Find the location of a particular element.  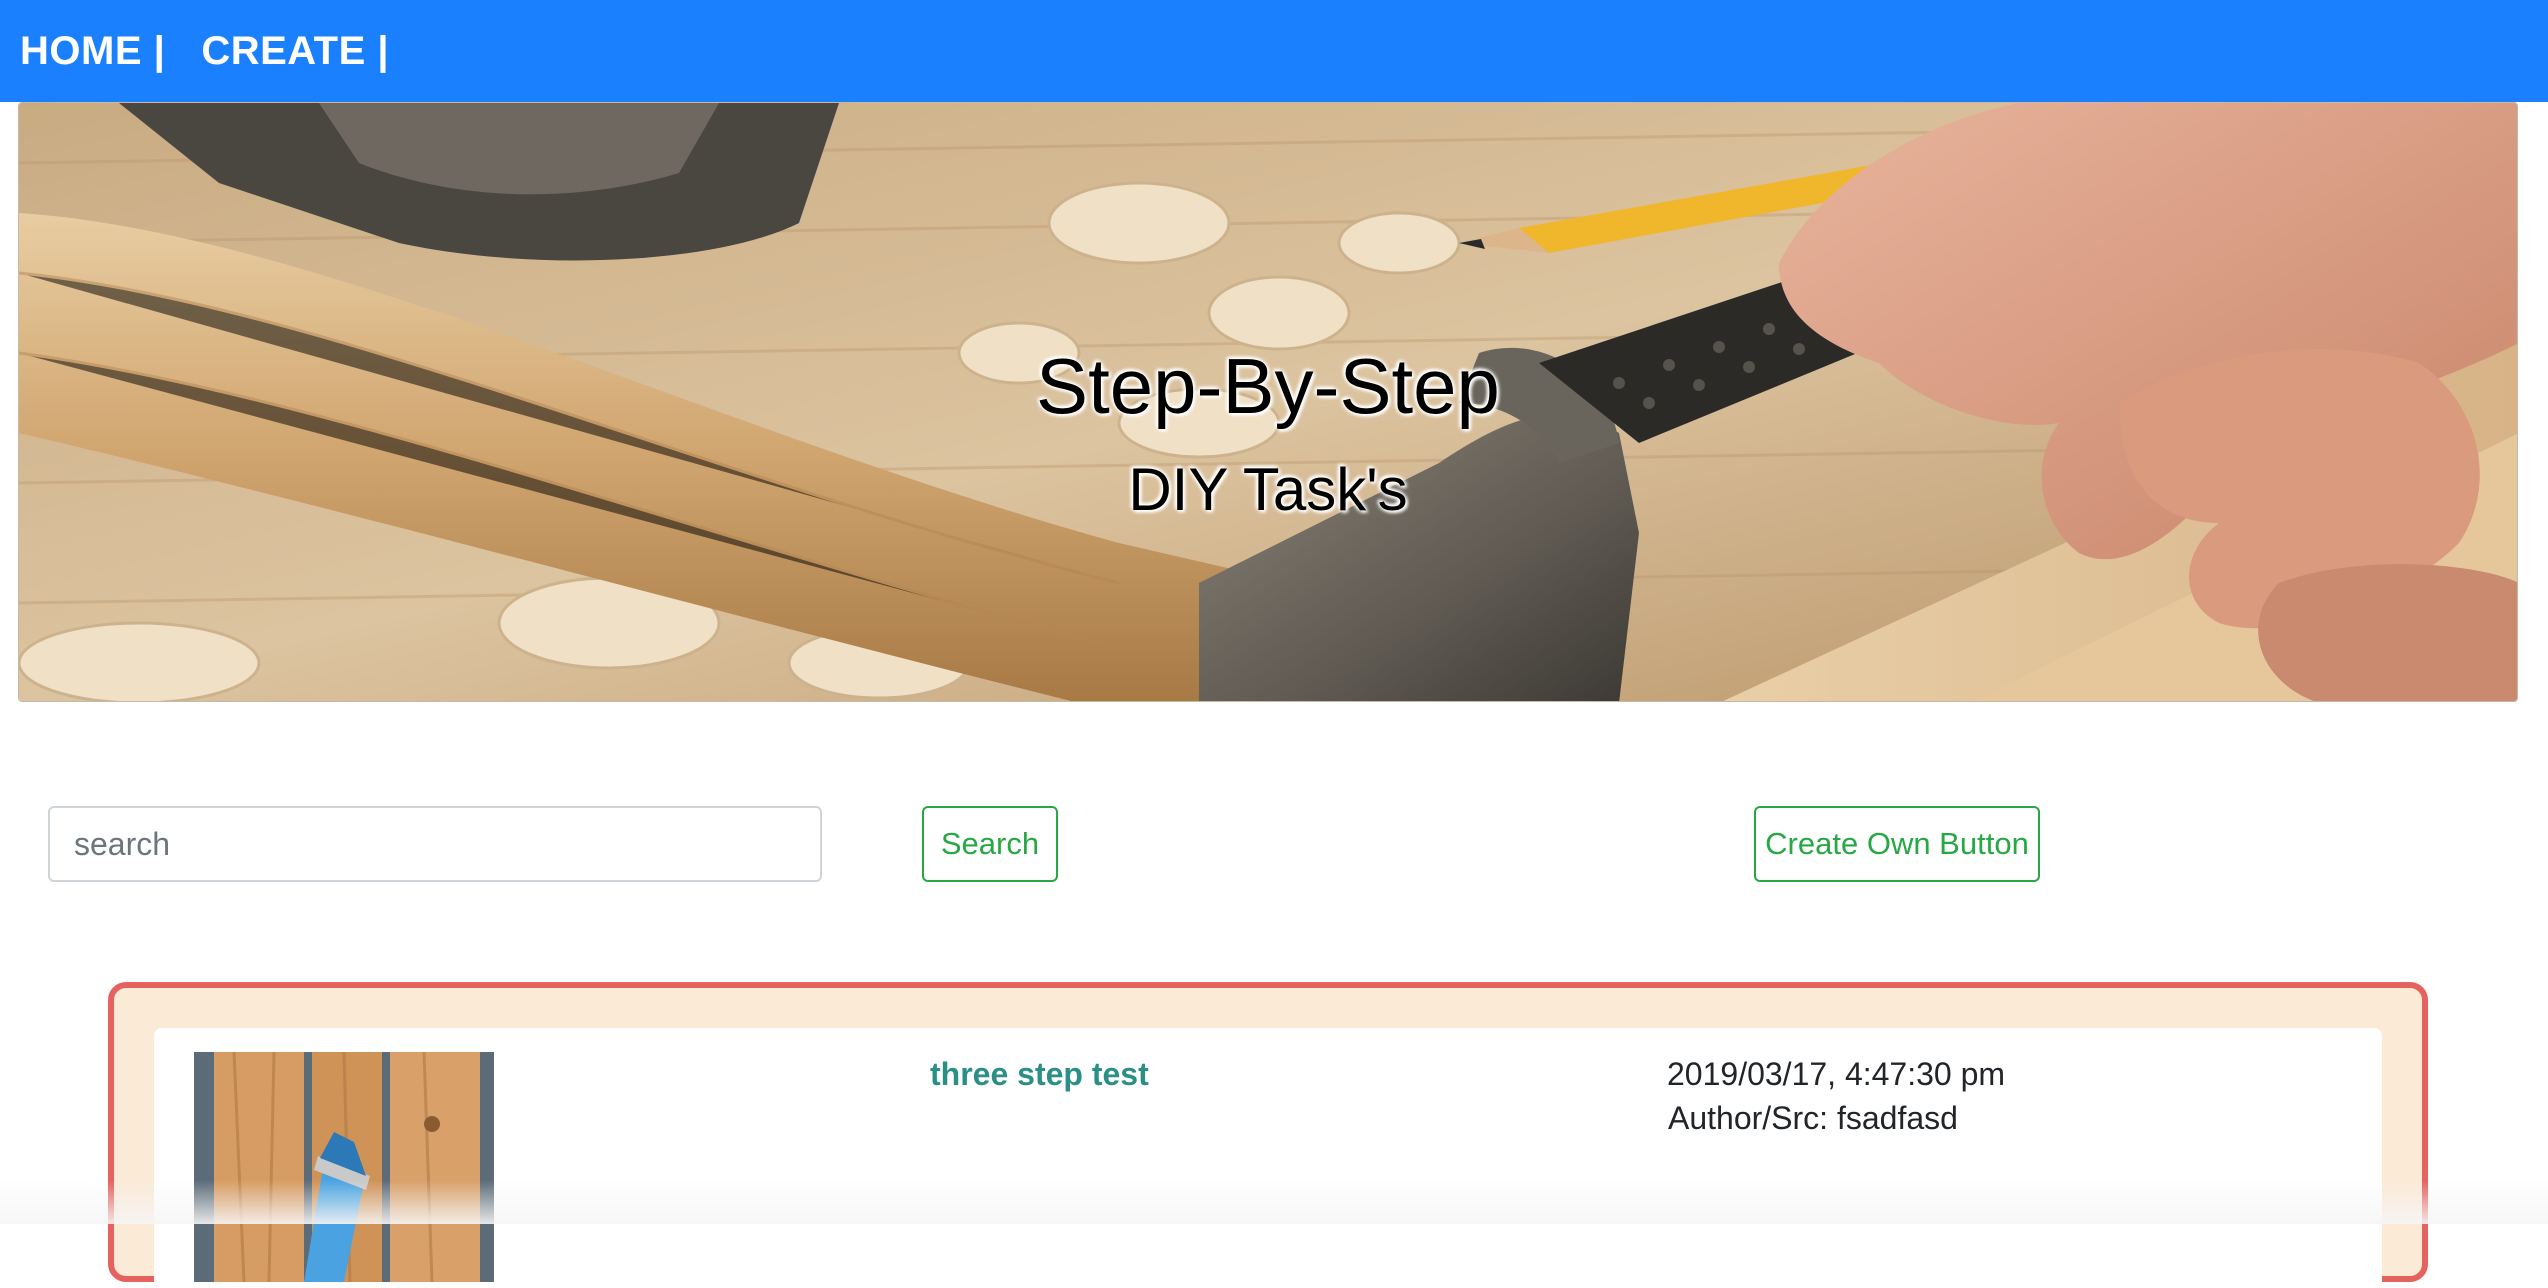

create-own-button: Create Own Button is located at coordinates (1897, 844).